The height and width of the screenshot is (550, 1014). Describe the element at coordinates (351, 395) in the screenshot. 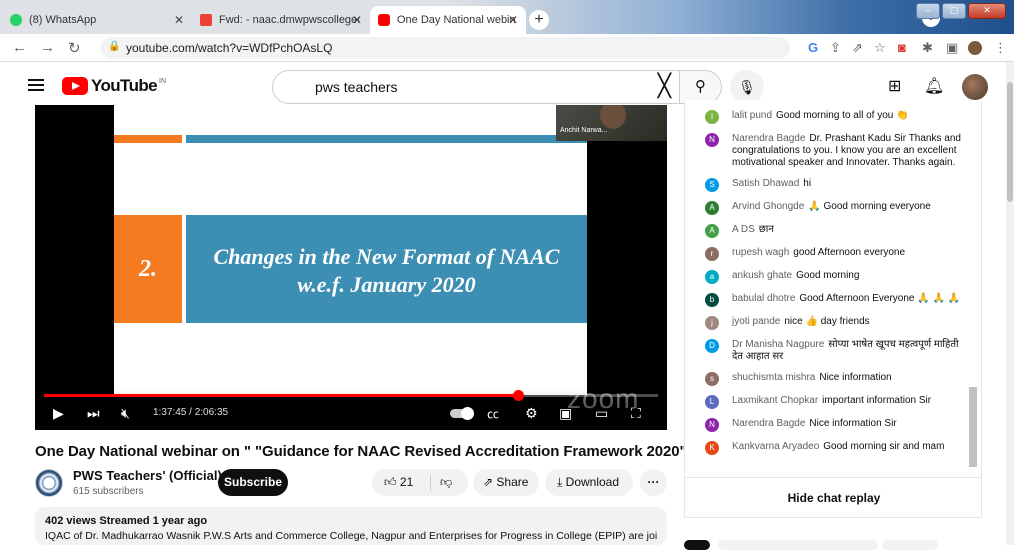

I see `progress-bar` at that location.